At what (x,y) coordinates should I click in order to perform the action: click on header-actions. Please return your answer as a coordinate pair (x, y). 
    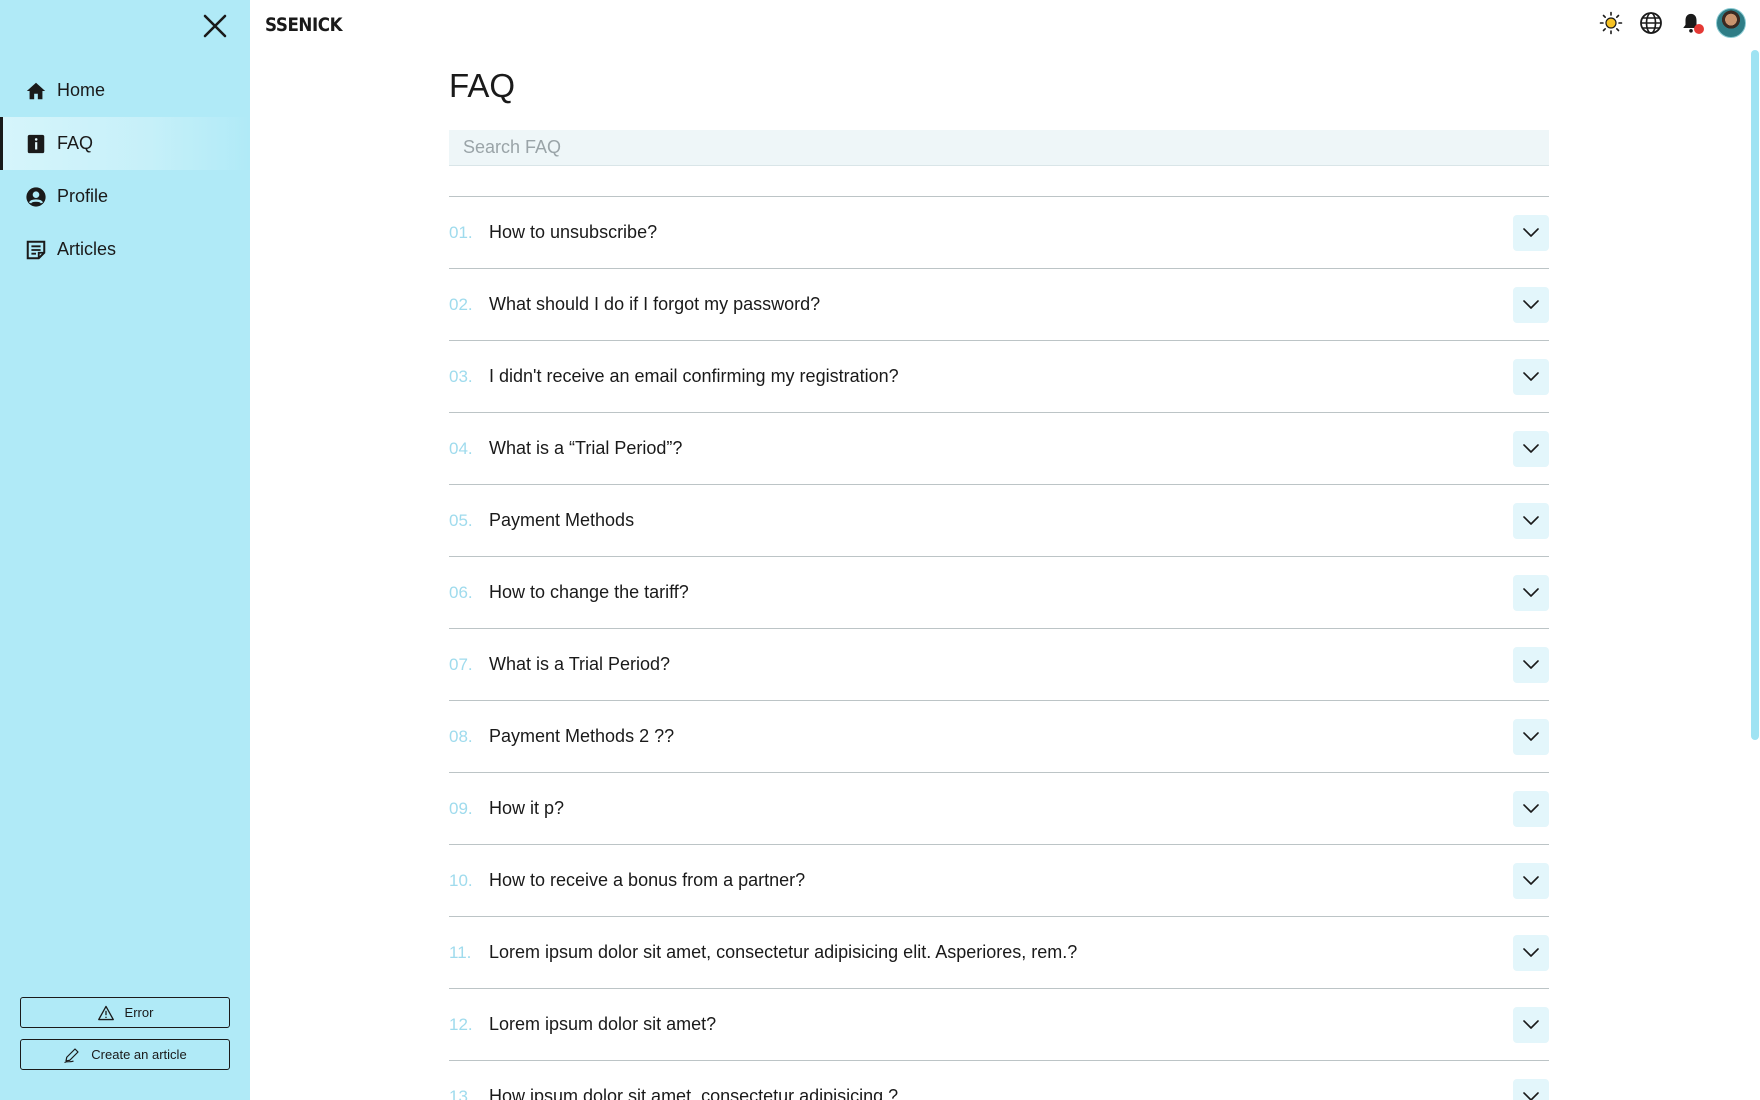
    Looking at the image, I should click on (1666, 23).